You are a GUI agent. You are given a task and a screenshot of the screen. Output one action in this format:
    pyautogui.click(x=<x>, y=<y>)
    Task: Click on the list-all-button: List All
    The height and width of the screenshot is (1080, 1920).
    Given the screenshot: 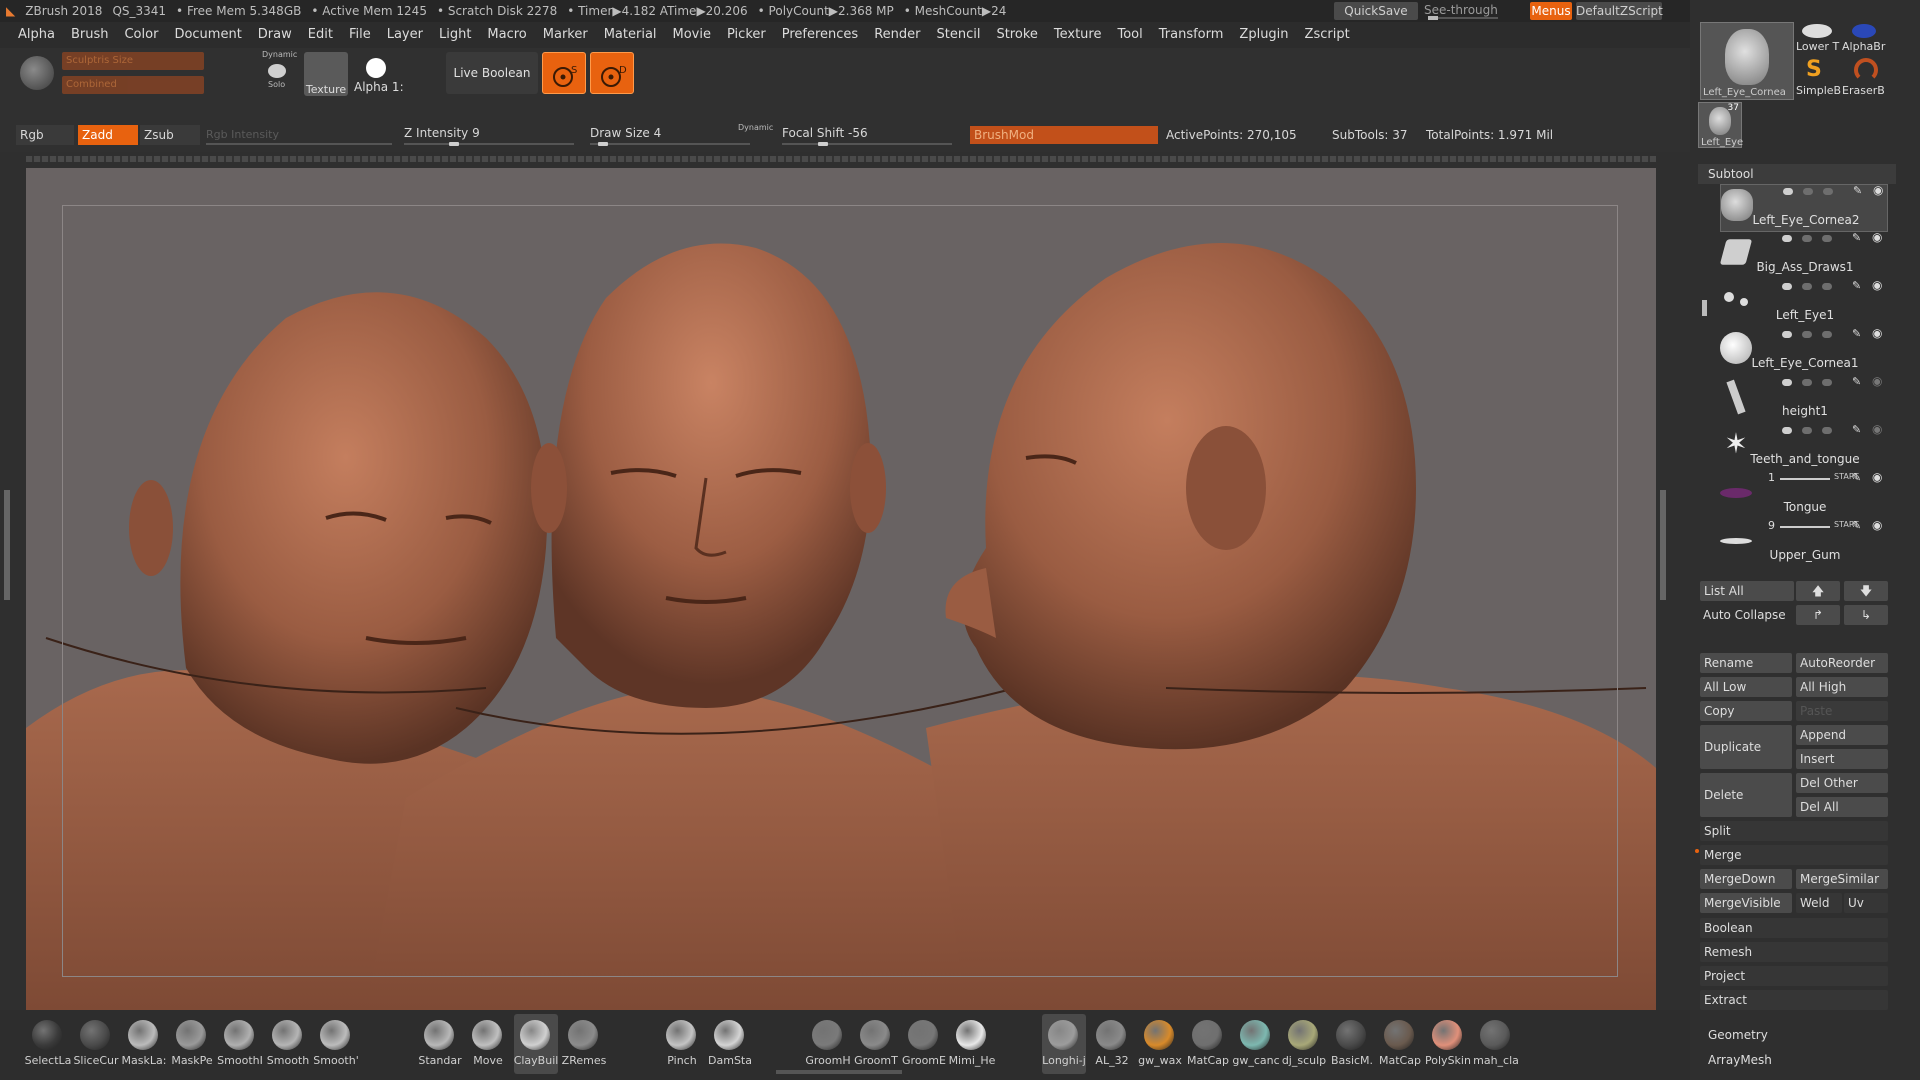 What is the action you would take?
    pyautogui.click(x=1747, y=591)
    